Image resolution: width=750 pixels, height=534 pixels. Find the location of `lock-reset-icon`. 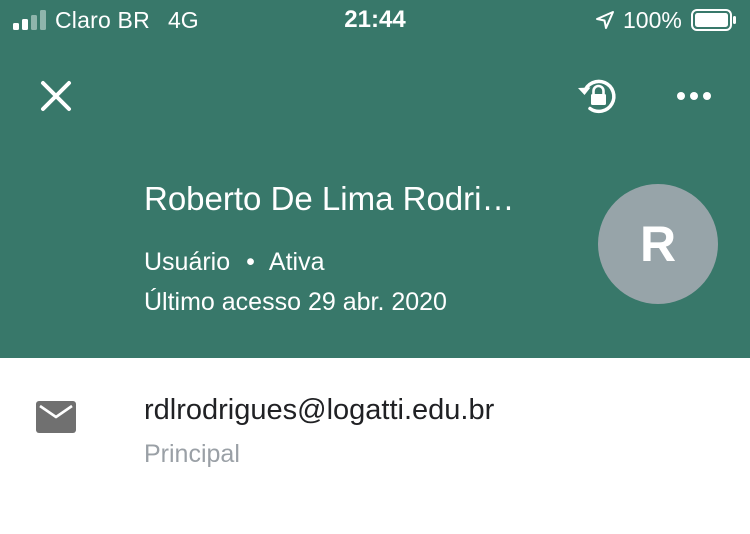

lock-reset-icon is located at coordinates (597, 96).